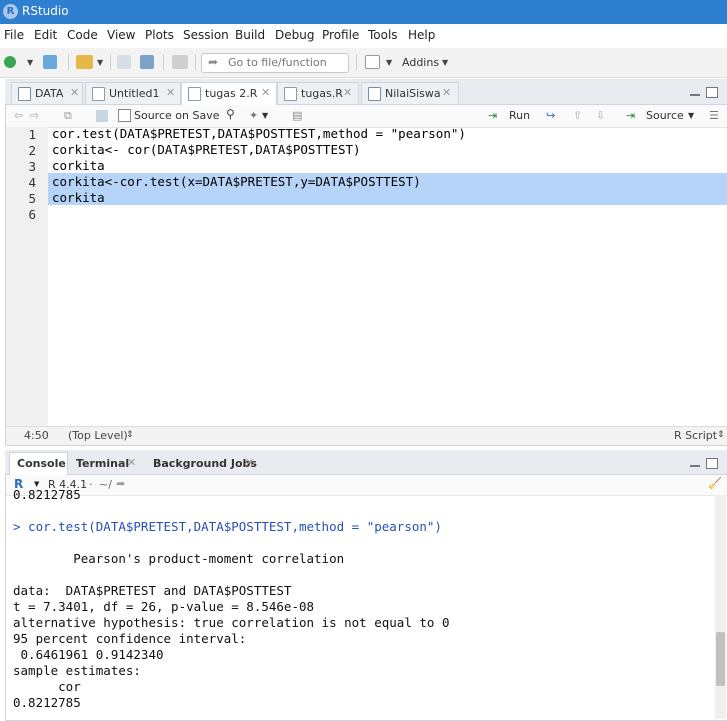 The width and height of the screenshot is (727, 721). I want to click on tab-untitled1: Untitled1 ✕, so click(133, 93).